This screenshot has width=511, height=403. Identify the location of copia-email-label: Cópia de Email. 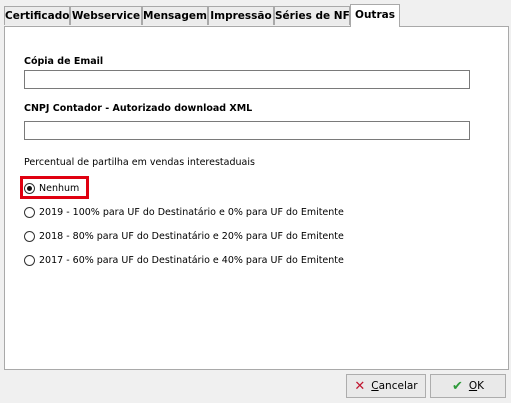
(64, 61).